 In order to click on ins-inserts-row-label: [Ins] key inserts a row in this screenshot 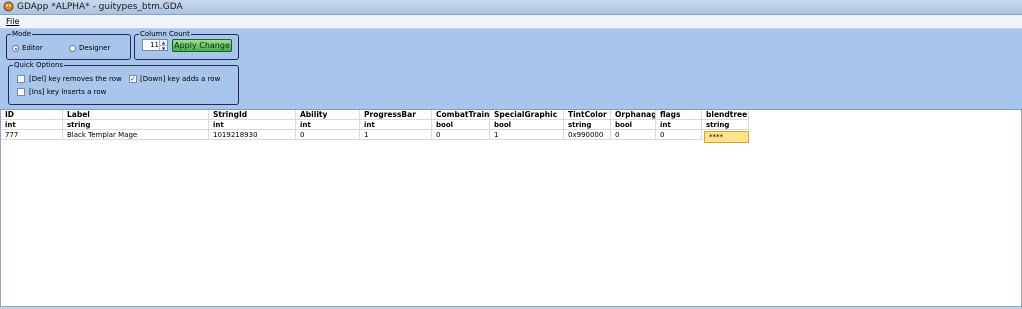, I will do `click(67, 92)`.